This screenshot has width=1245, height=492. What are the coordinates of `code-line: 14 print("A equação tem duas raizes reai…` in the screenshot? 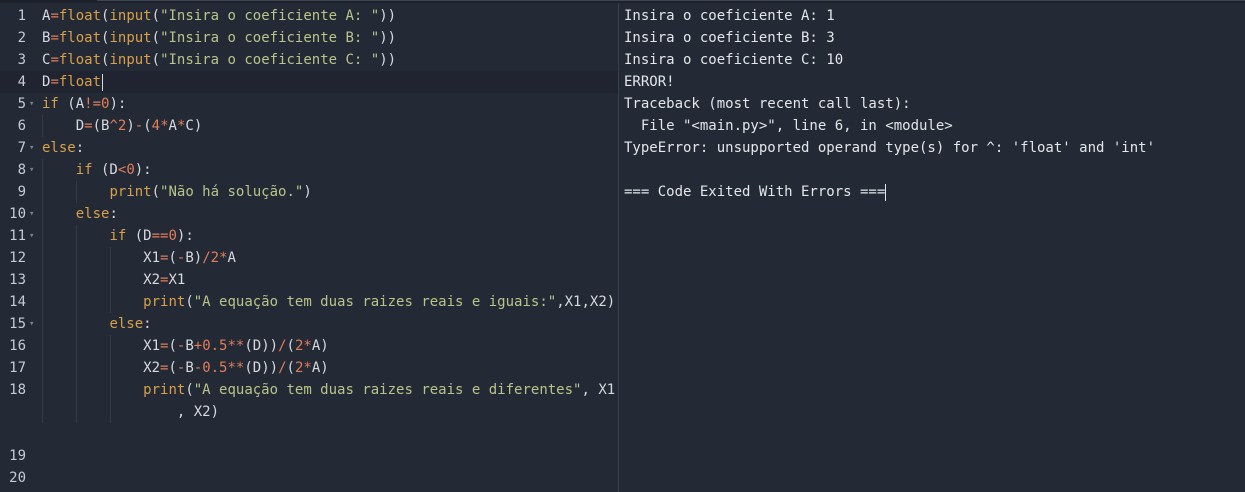 It's located at (309, 302).